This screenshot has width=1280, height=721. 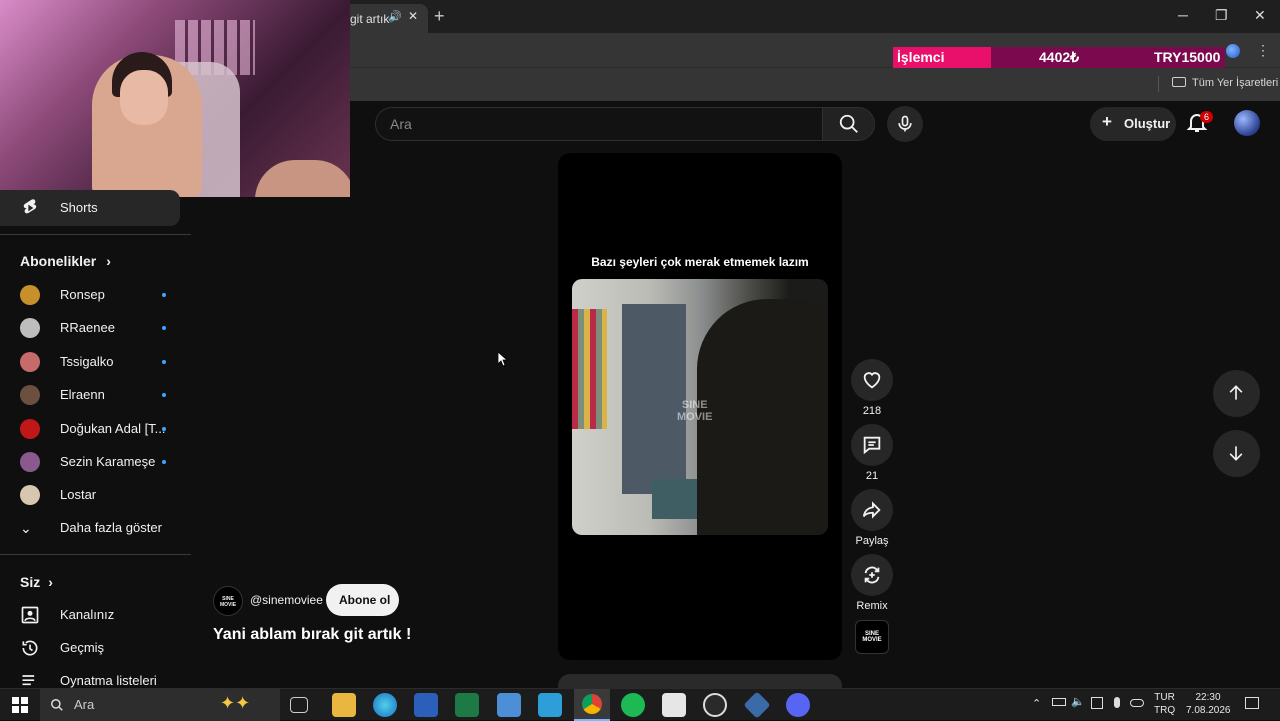 I want to click on channel-handle: @sinemoviee, so click(x=286, y=600).